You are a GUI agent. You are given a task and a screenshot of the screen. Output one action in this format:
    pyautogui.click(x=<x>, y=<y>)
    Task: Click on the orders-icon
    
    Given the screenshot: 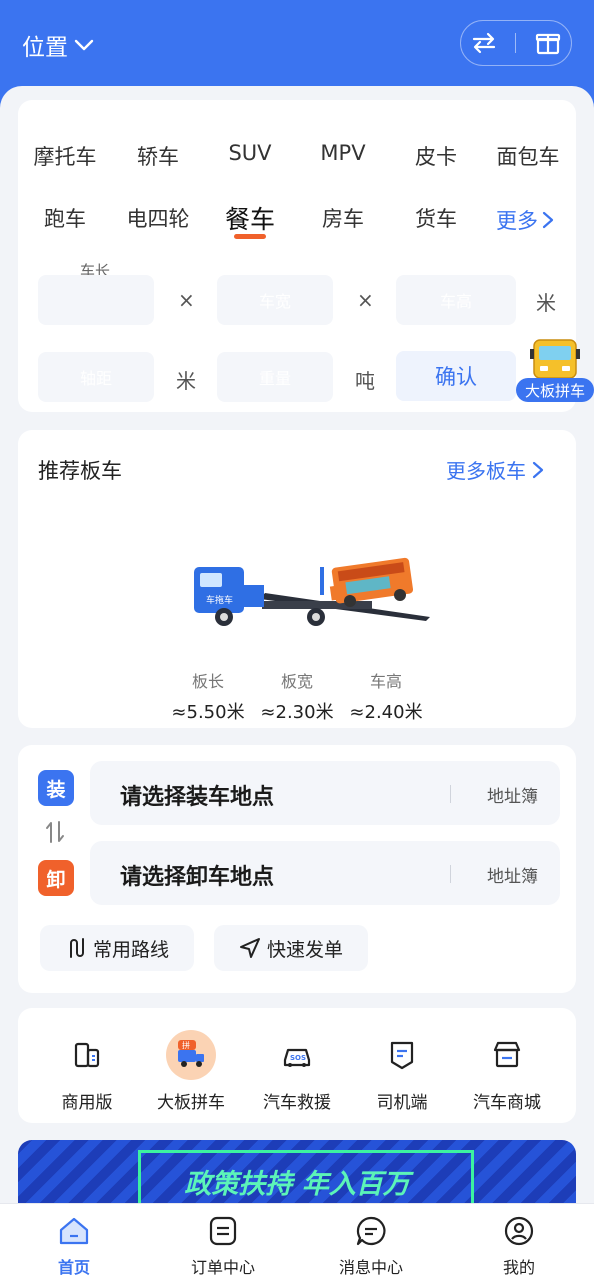 What is the action you would take?
    pyautogui.click(x=223, y=1231)
    